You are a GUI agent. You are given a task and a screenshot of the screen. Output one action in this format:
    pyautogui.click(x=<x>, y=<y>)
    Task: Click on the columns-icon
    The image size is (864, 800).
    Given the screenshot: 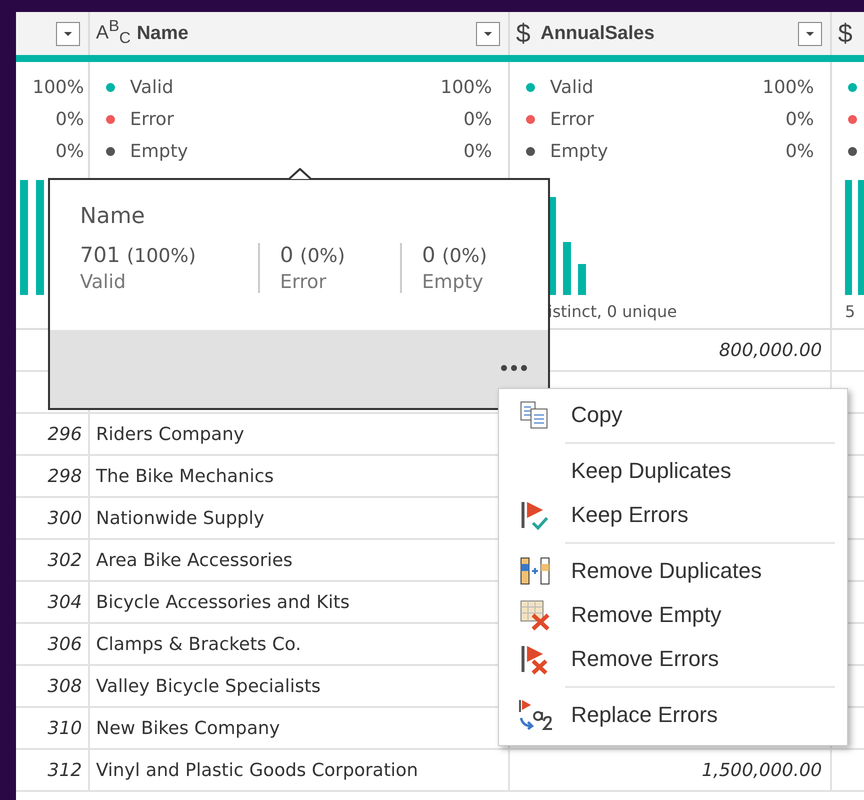 What is the action you would take?
    pyautogui.click(x=535, y=571)
    